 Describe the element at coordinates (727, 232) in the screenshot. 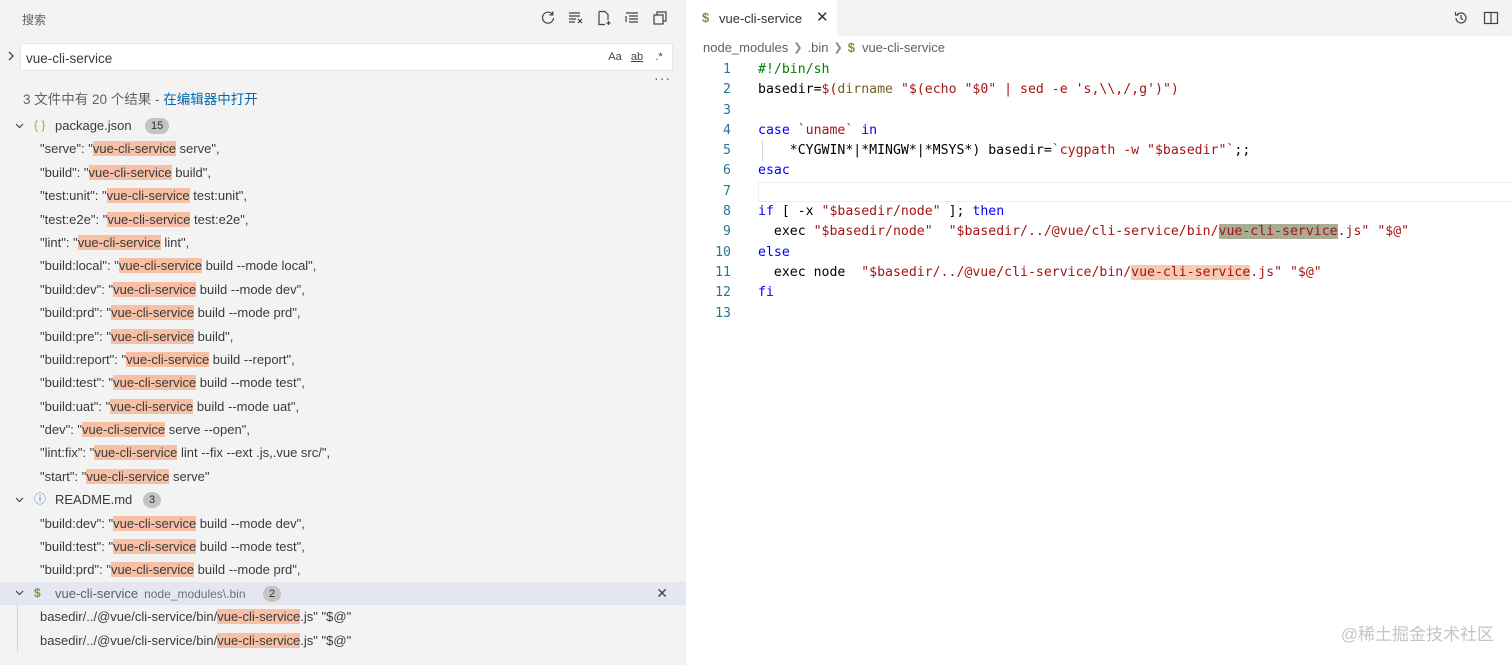

I see `line-number: 9` at that location.